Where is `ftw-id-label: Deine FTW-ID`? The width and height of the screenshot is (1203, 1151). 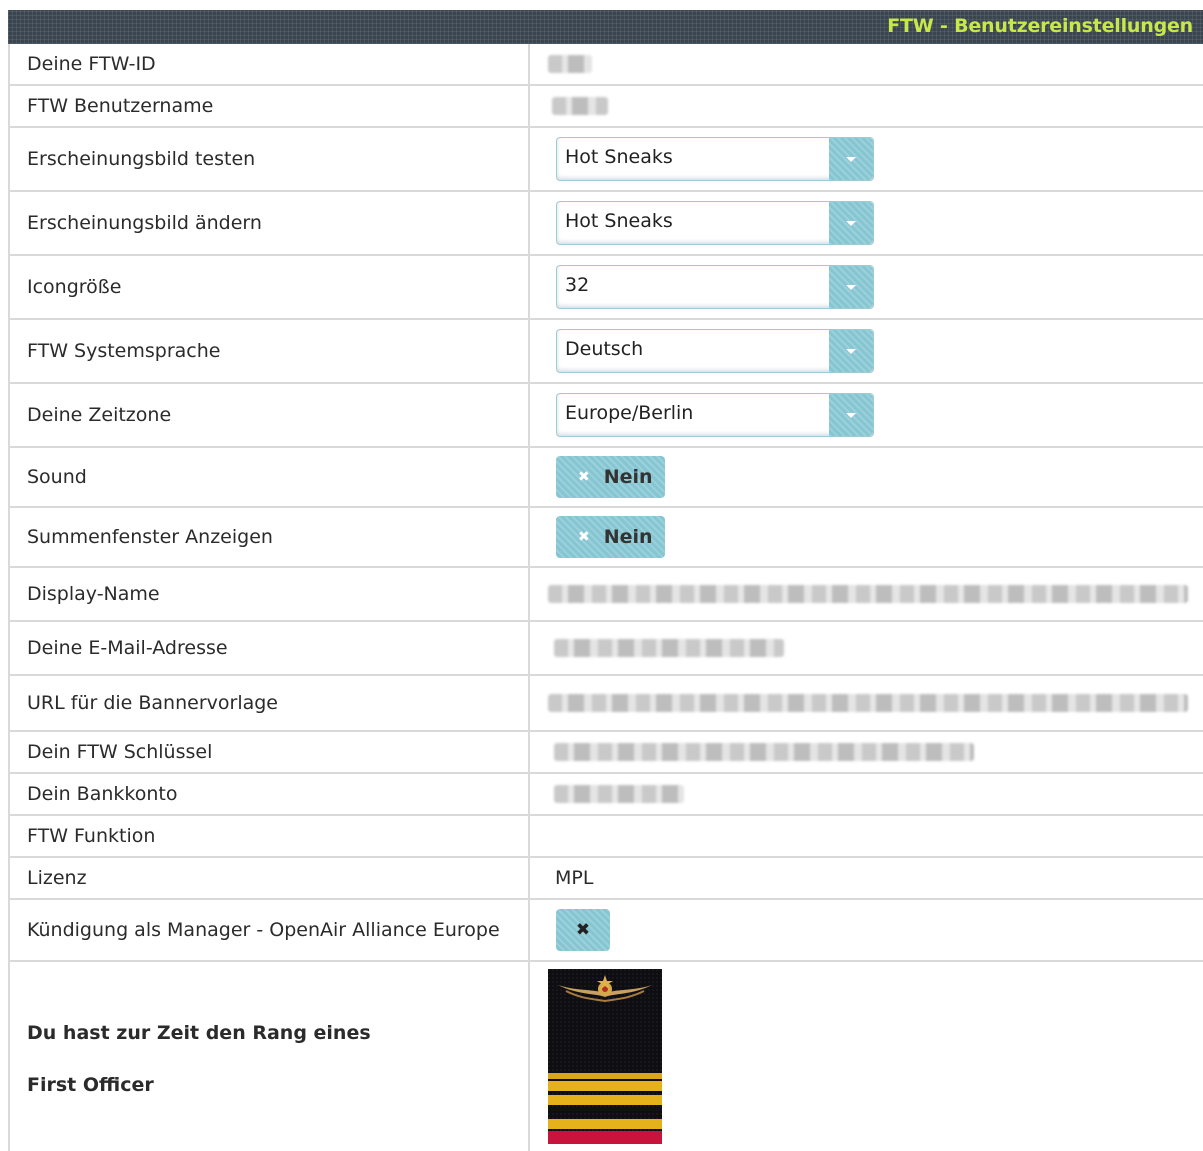
ftw-id-label: Deine FTW-ID is located at coordinates (91, 64).